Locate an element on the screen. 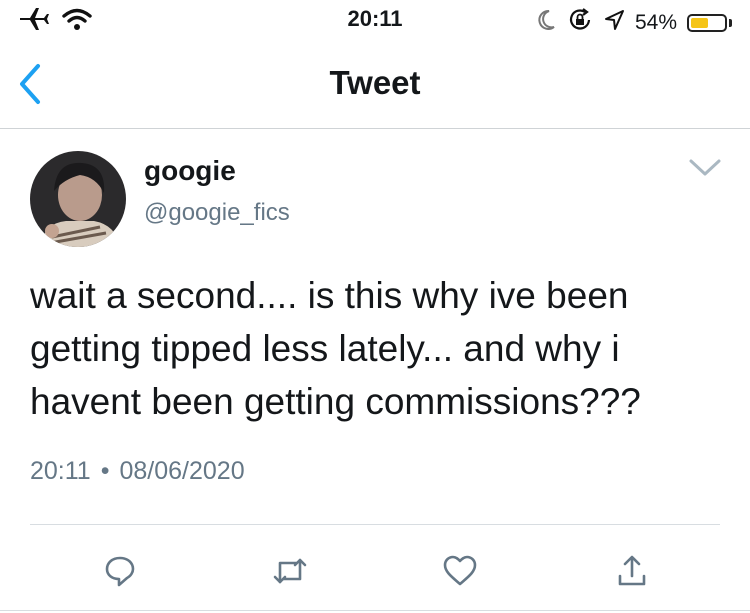 The width and height of the screenshot is (750, 613). battery-icon is located at coordinates (707, 23).